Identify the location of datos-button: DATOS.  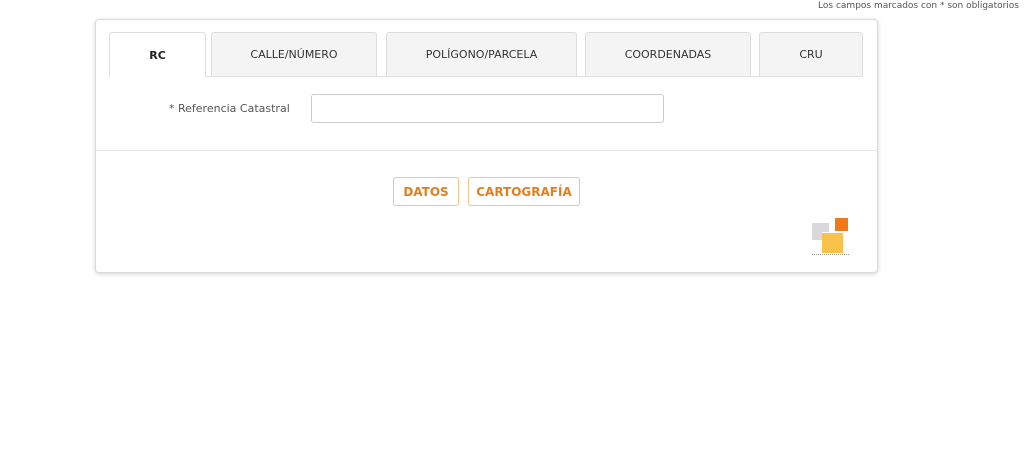
(426, 191).